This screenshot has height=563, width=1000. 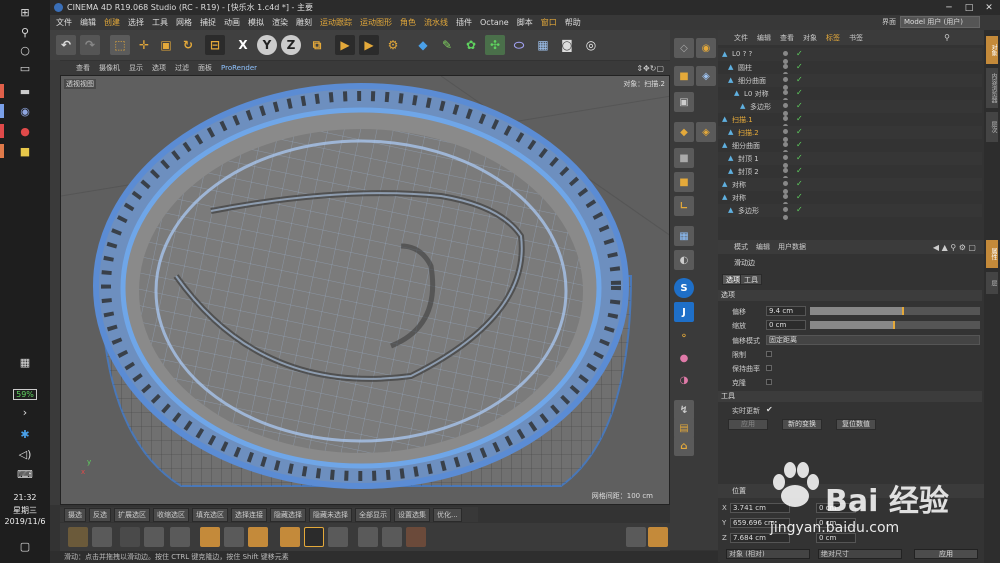 What do you see at coordinates (416, 537) in the screenshot?
I see `grid-icon` at bounding box center [416, 537].